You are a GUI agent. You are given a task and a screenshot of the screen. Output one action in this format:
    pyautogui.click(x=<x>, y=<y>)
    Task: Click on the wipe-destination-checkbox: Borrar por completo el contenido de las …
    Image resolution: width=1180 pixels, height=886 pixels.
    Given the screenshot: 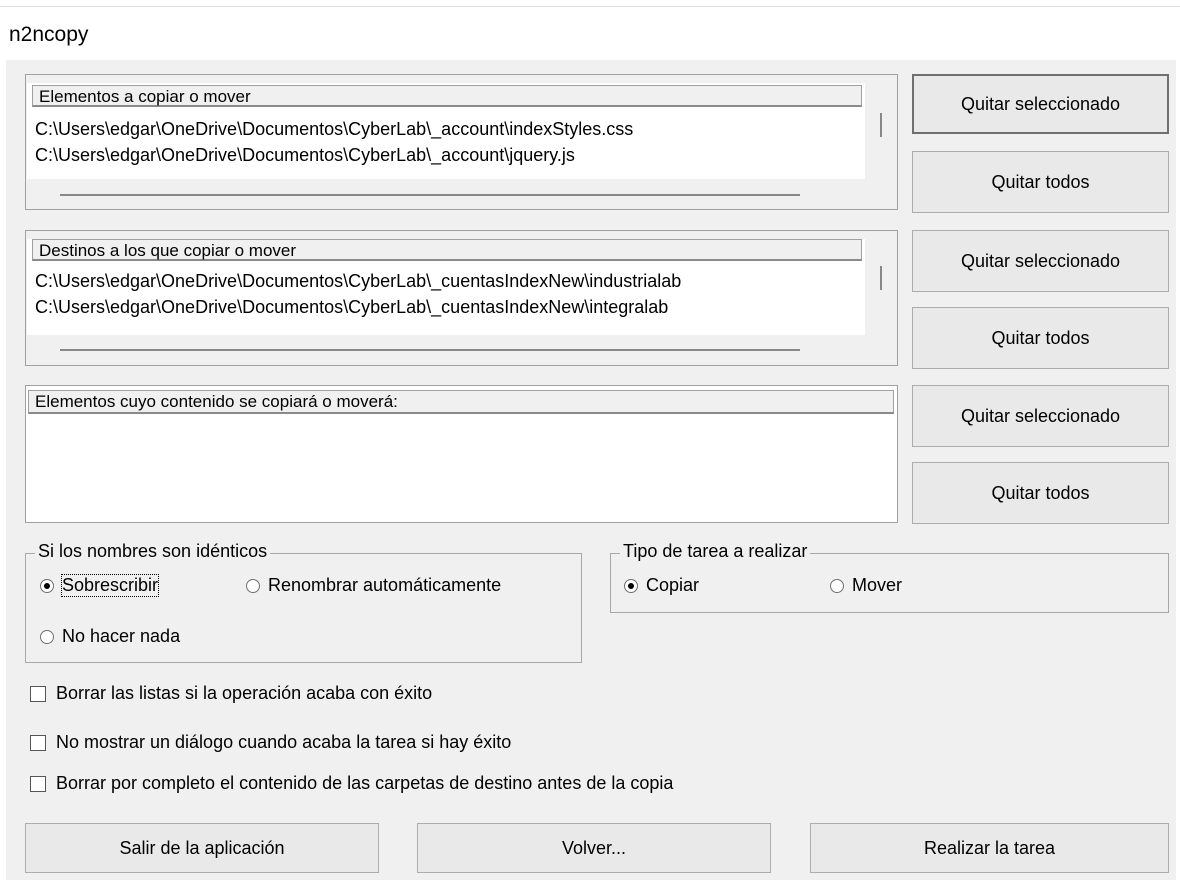 What is the action you would take?
    pyautogui.click(x=351, y=783)
    